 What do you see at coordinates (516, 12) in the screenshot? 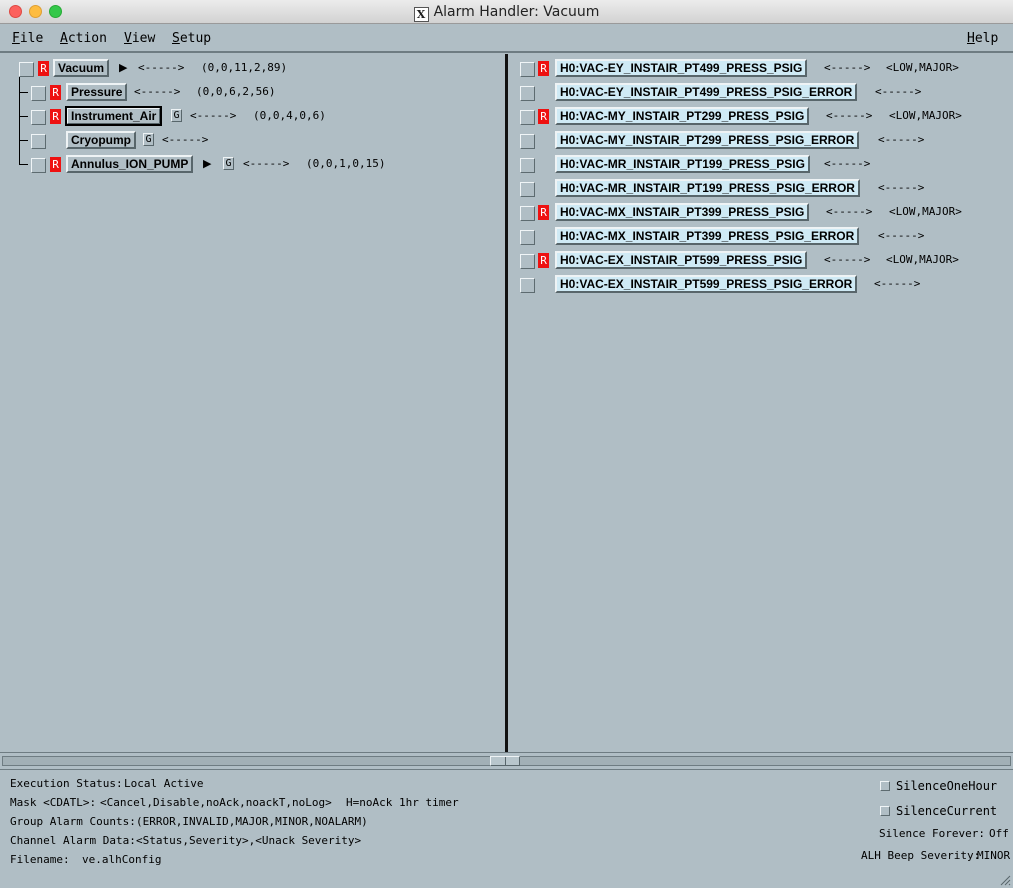
I see `window-title: Alarm Handler: Vacuum` at bounding box center [516, 12].